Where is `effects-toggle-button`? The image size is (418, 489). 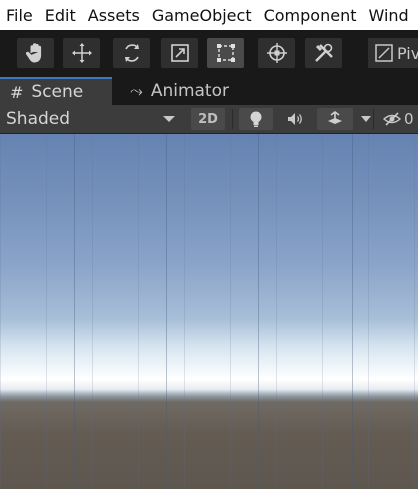
effects-toggle-button is located at coordinates (335, 119).